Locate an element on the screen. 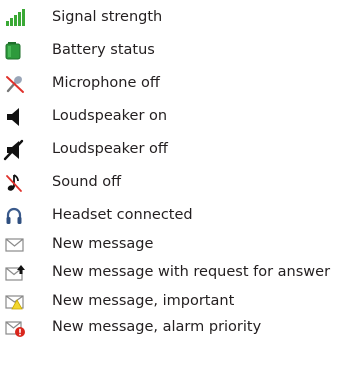  legend-row-microphone-off: Microphone off is located at coordinates (176, 85).